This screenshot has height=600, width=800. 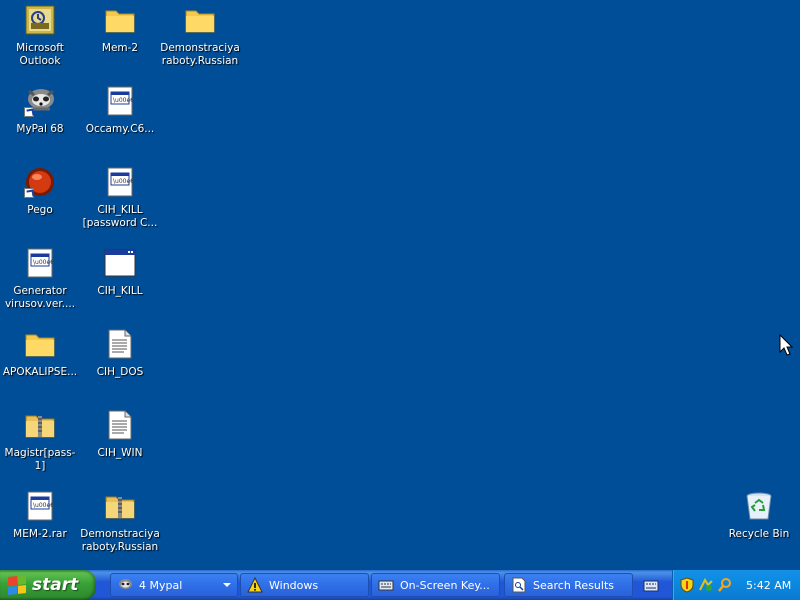 I want to click on windows-logo-icon, so click(x=17, y=585).